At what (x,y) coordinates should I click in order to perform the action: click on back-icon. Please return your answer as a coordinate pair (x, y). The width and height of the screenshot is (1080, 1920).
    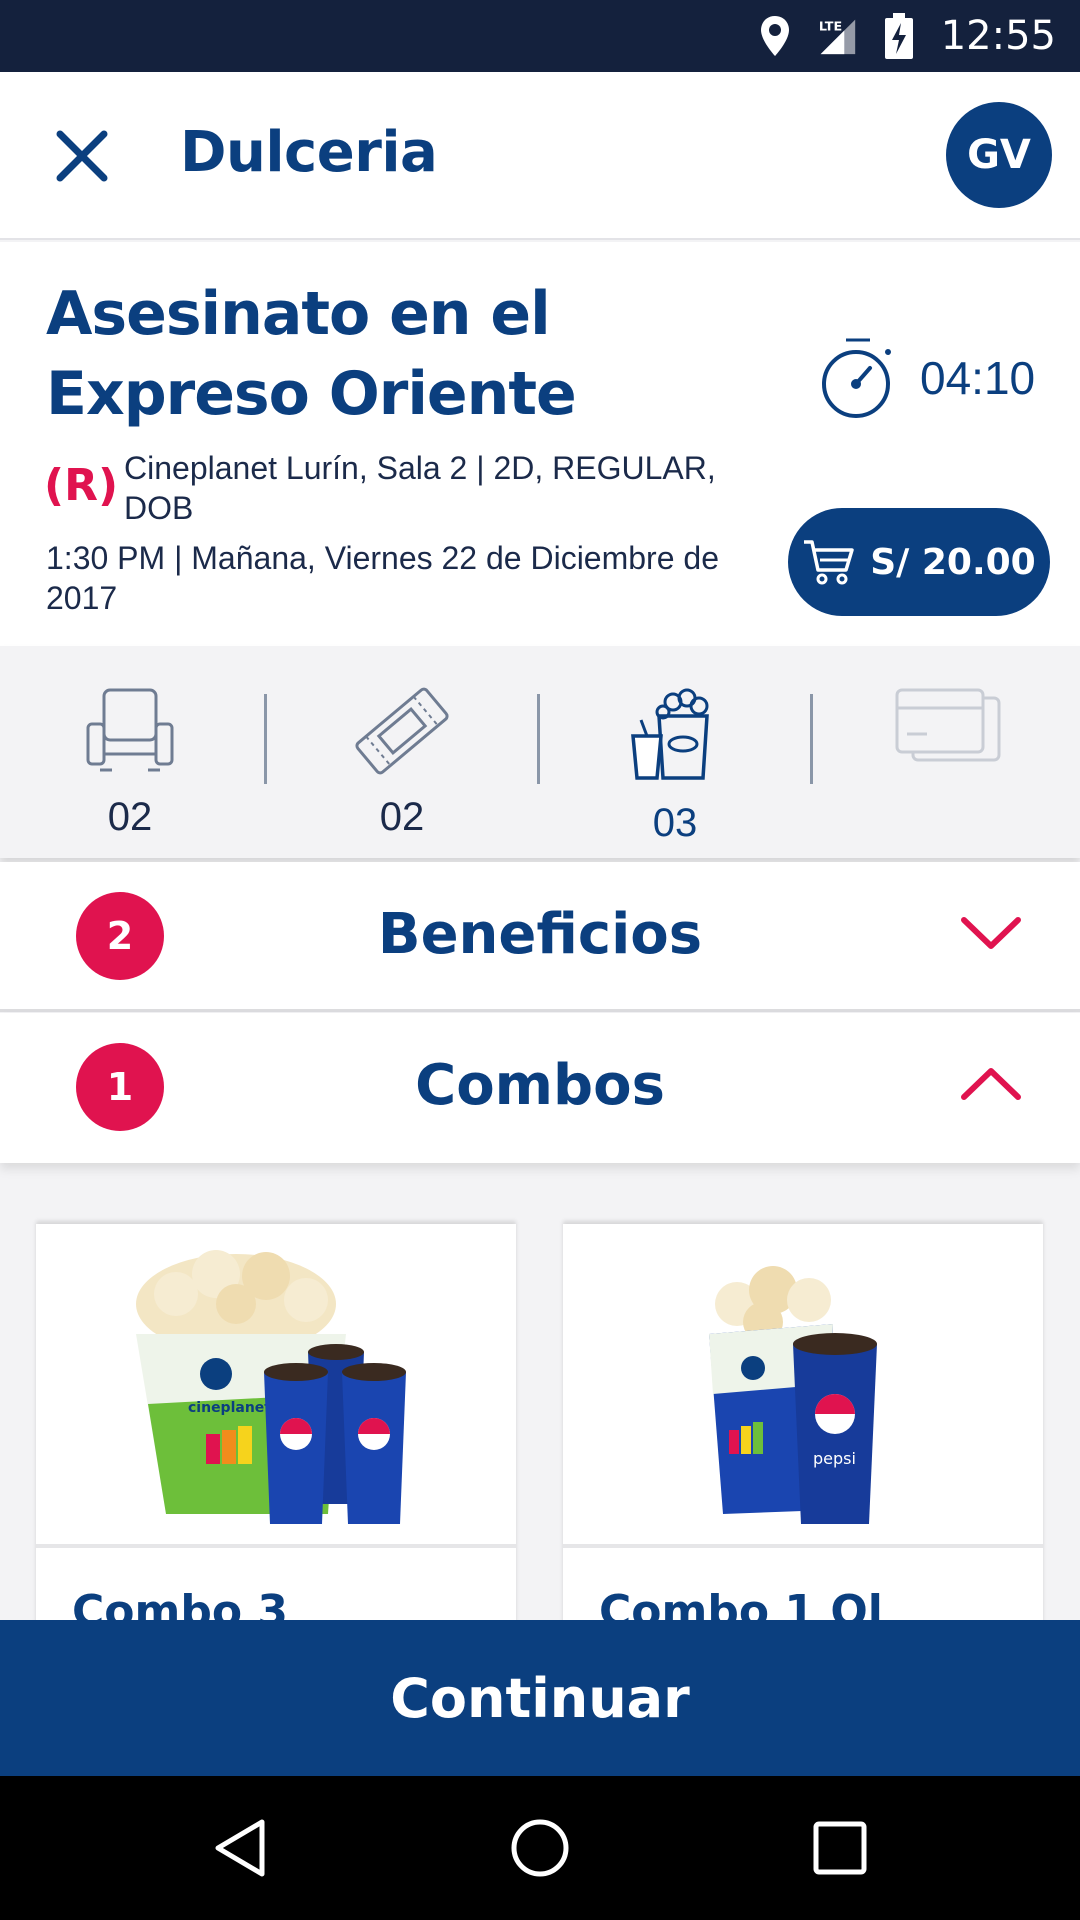
    Looking at the image, I should click on (240, 1848).